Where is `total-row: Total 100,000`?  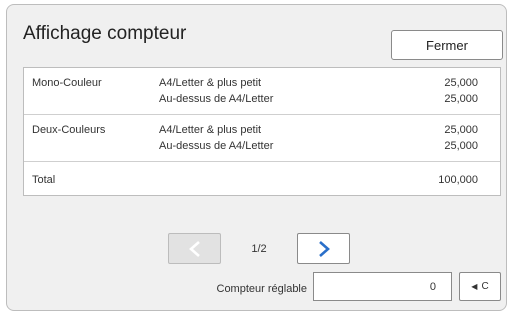
total-row: Total 100,000 is located at coordinates (262, 178).